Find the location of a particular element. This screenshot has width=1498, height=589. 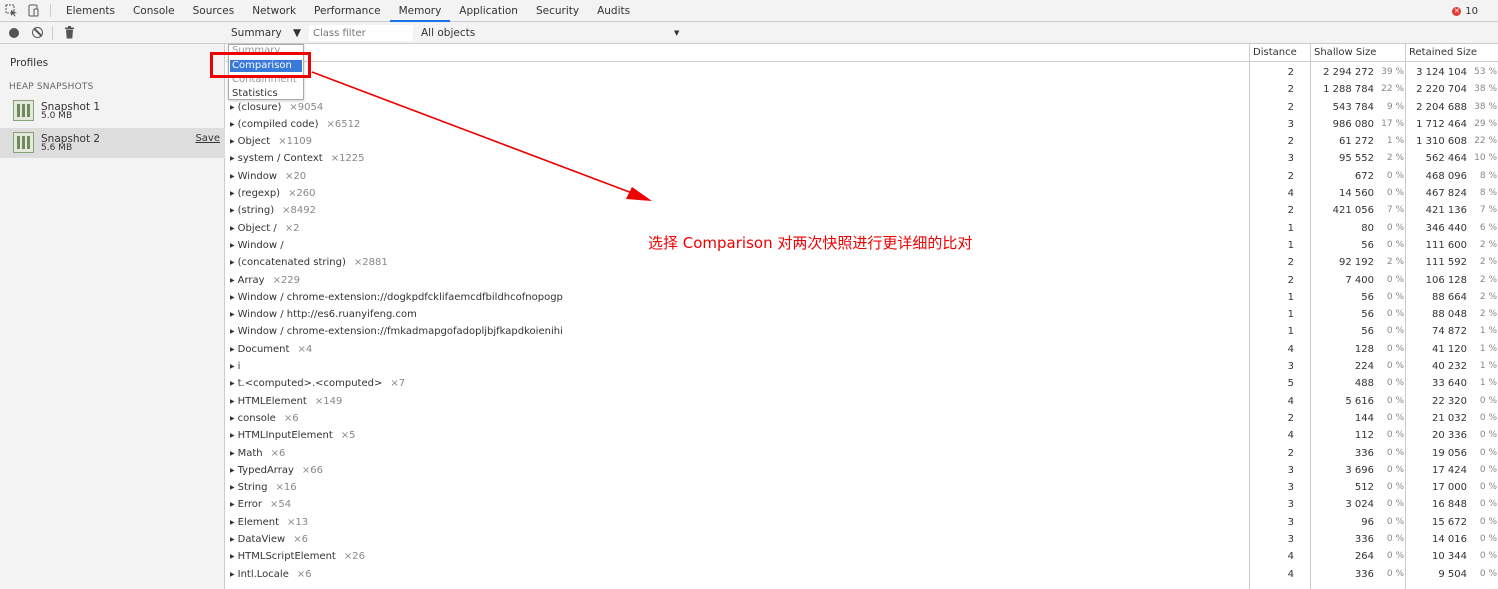

table-row: ▶ HTMLInputElement ×5 4 112 0 % 20 336 0 % is located at coordinates (862, 436).